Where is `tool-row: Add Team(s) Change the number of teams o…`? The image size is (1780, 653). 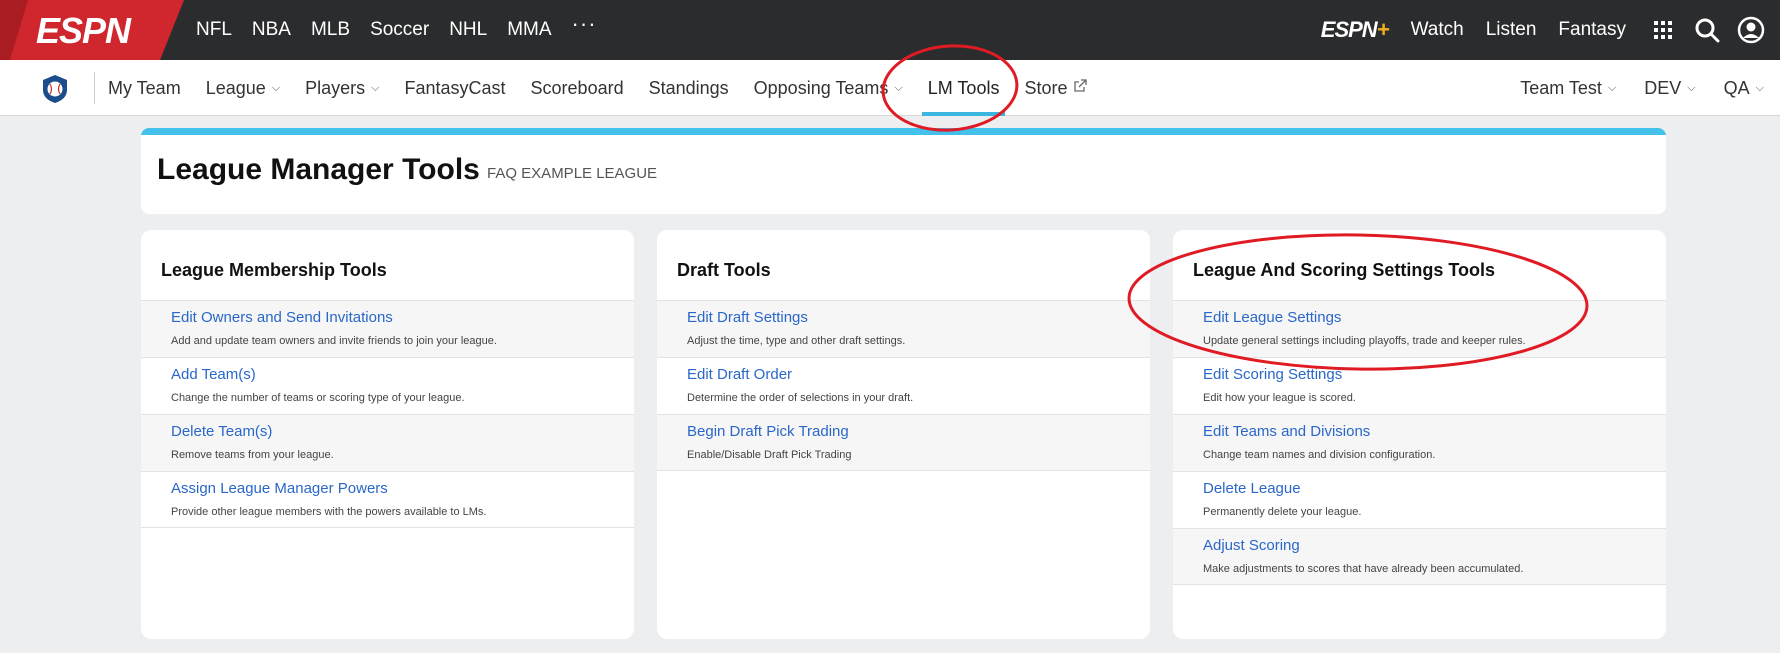
tool-row: Add Team(s) Change the number of teams o… is located at coordinates (387, 385).